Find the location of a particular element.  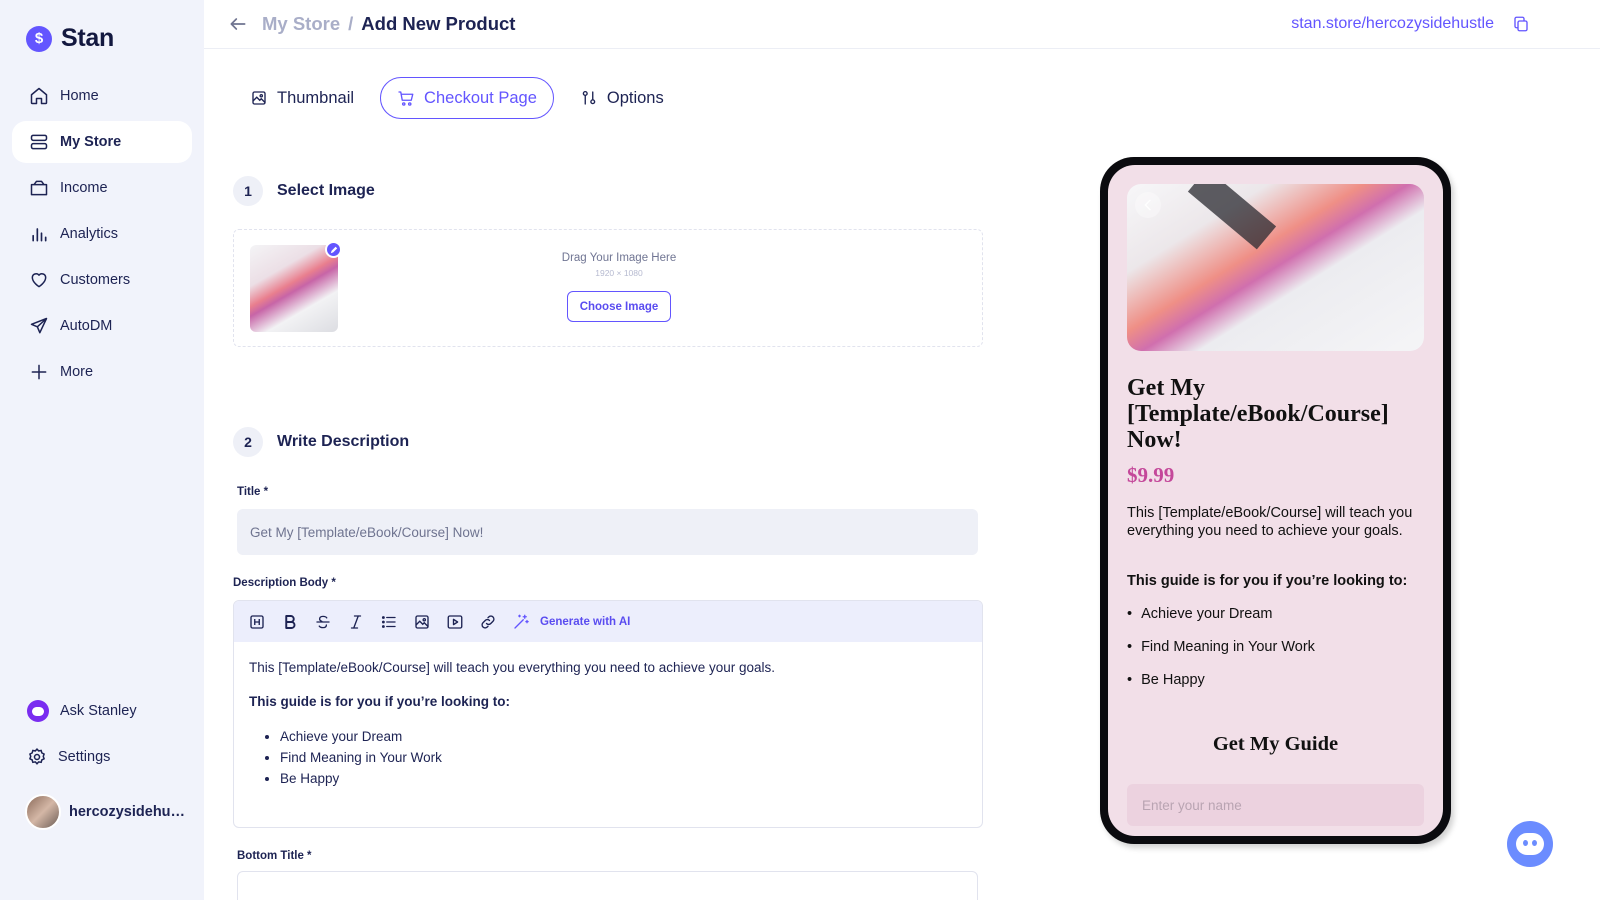

preview-price: $9.99 is located at coordinates (1151, 475).